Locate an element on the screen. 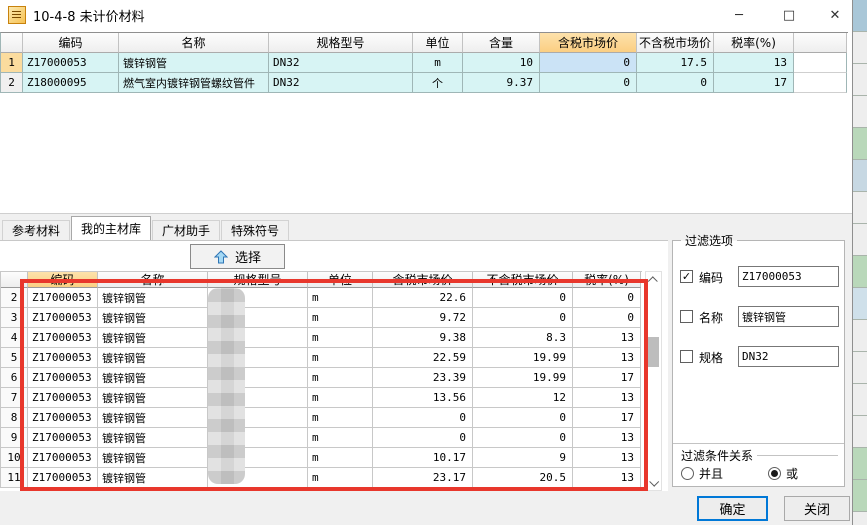 This screenshot has width=867, height=525. cell-name: 燃气室内镀锌钢管螺纹管件 is located at coordinates (194, 83).